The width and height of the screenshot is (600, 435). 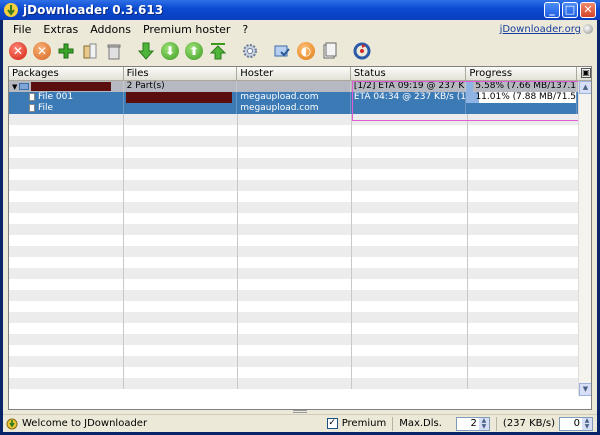 I want to click on settings-button, so click(x=250, y=51).